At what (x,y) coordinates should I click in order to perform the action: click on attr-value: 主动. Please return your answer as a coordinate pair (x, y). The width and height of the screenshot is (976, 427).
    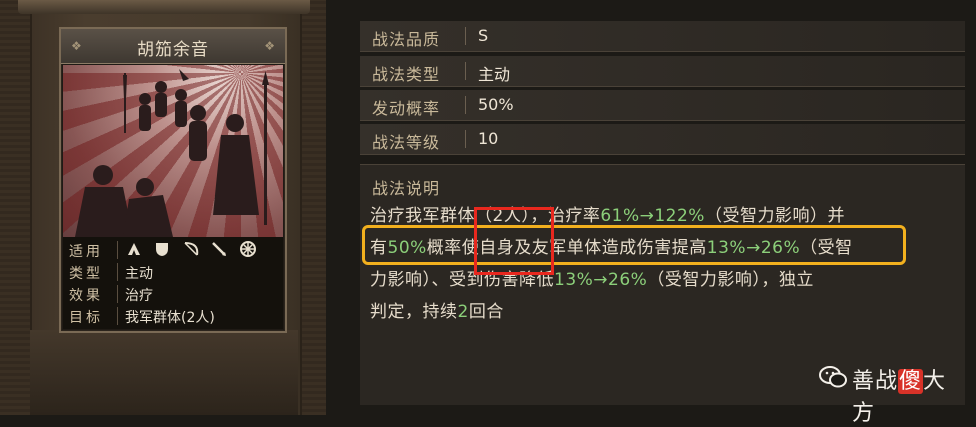
    Looking at the image, I should click on (494, 74).